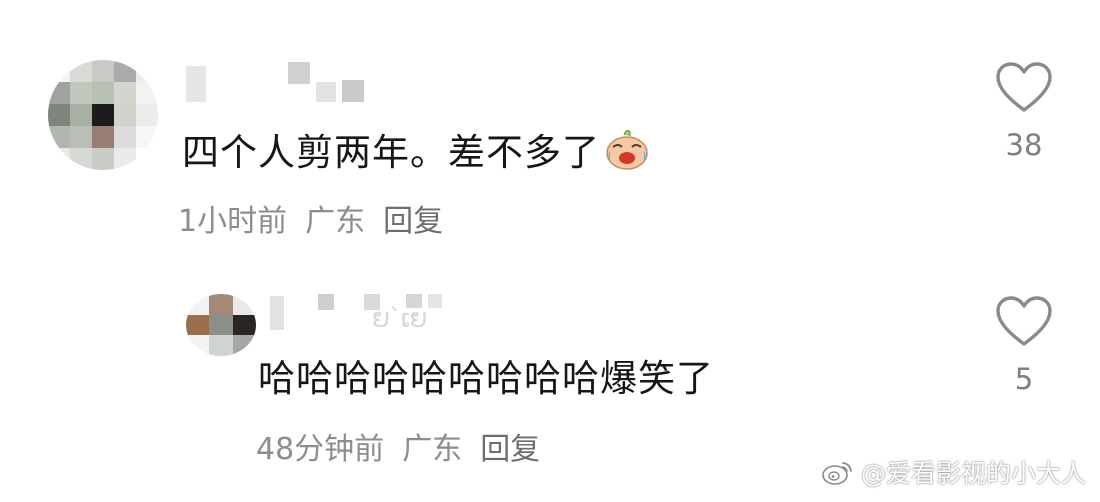 This screenshot has width=1100, height=502. Describe the element at coordinates (486, 378) in the screenshot. I see `reply-text: 哈哈哈哈哈哈哈哈哈爆笑了` at that location.